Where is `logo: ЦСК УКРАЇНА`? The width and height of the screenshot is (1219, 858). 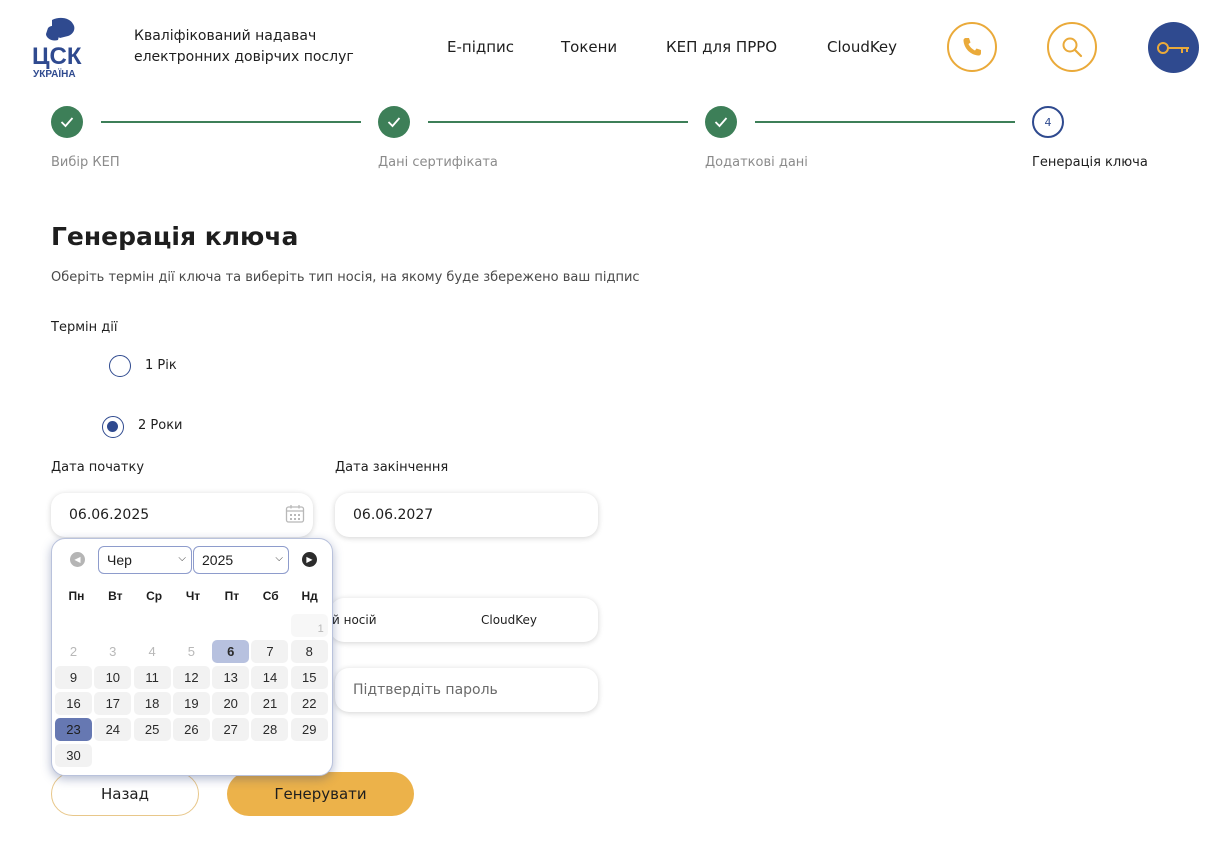 logo: ЦСК УКРАЇНА is located at coordinates (58, 47).